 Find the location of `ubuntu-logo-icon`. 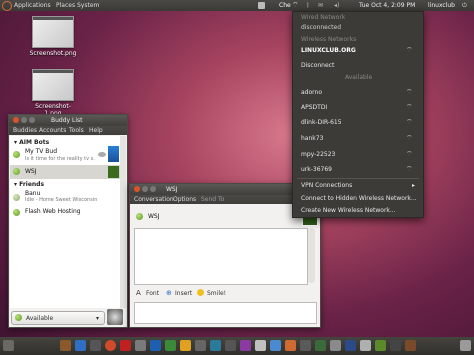

ubuntu-logo-icon is located at coordinates (7, 6).